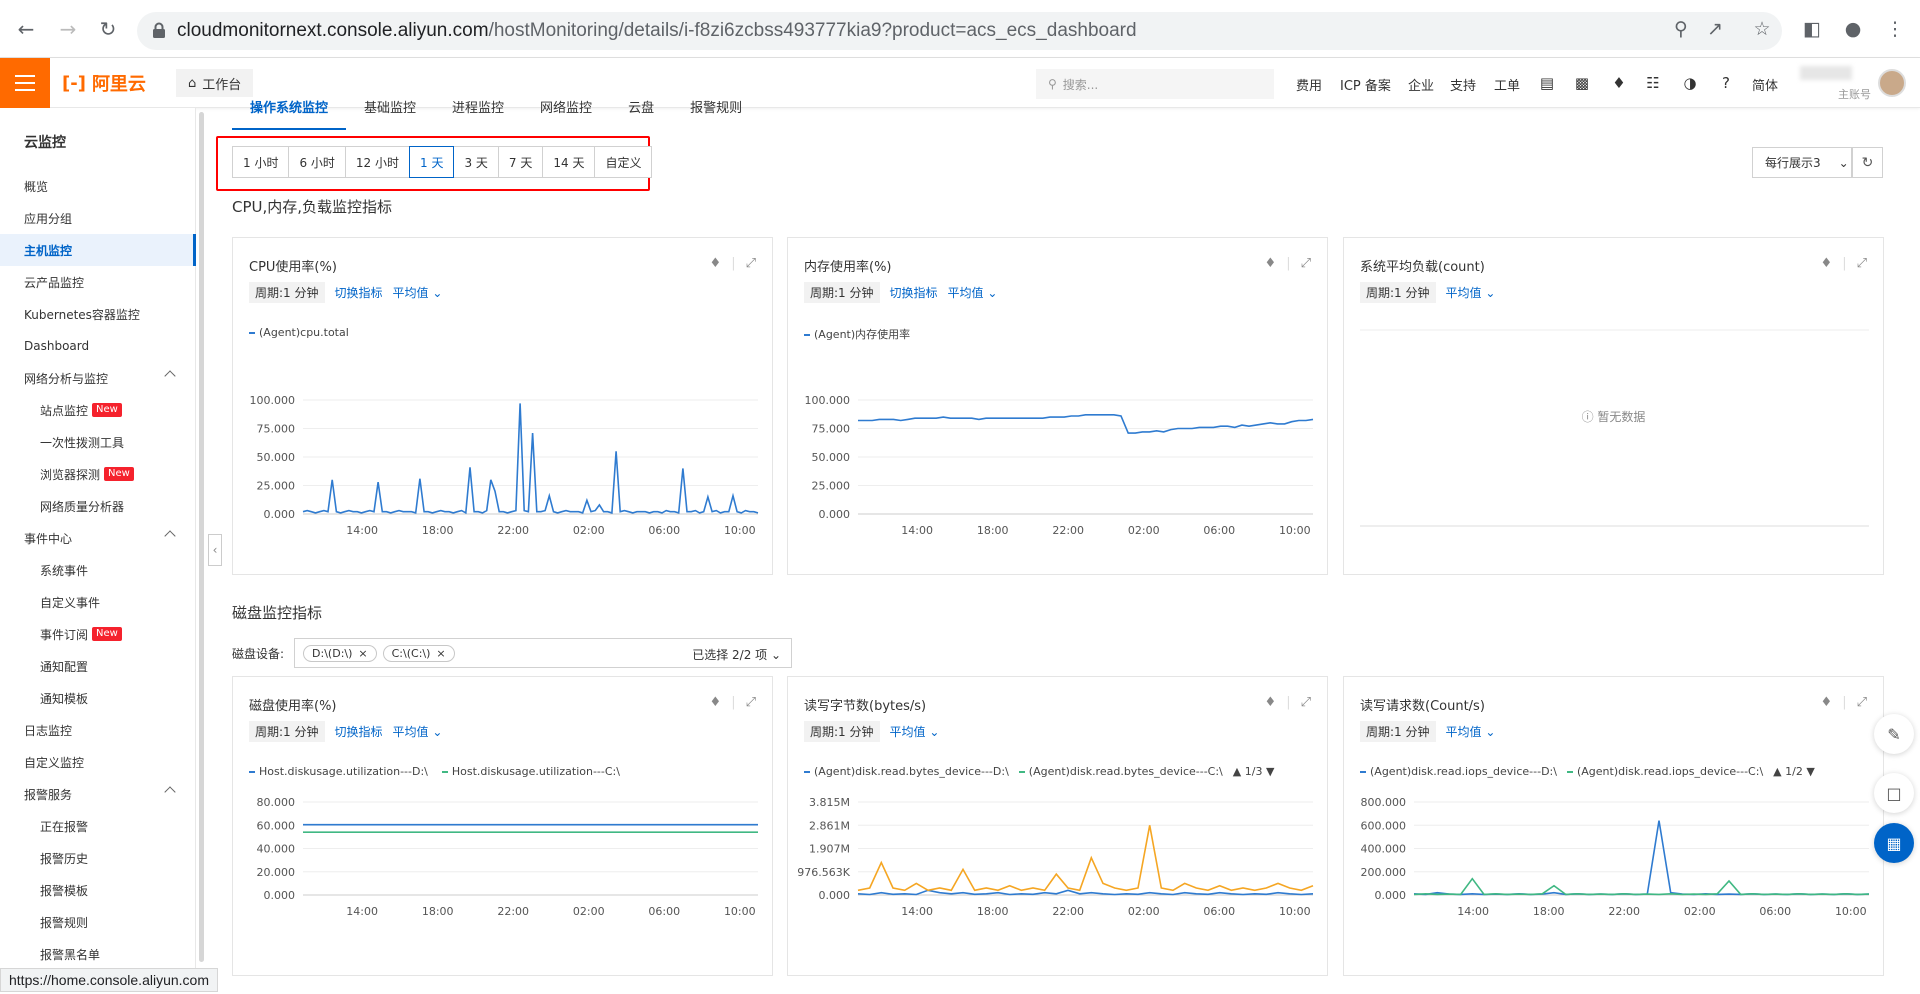 The image size is (1920, 994). Describe the element at coordinates (520, 162) in the screenshot. I see `time-7d: 7 天` at that location.